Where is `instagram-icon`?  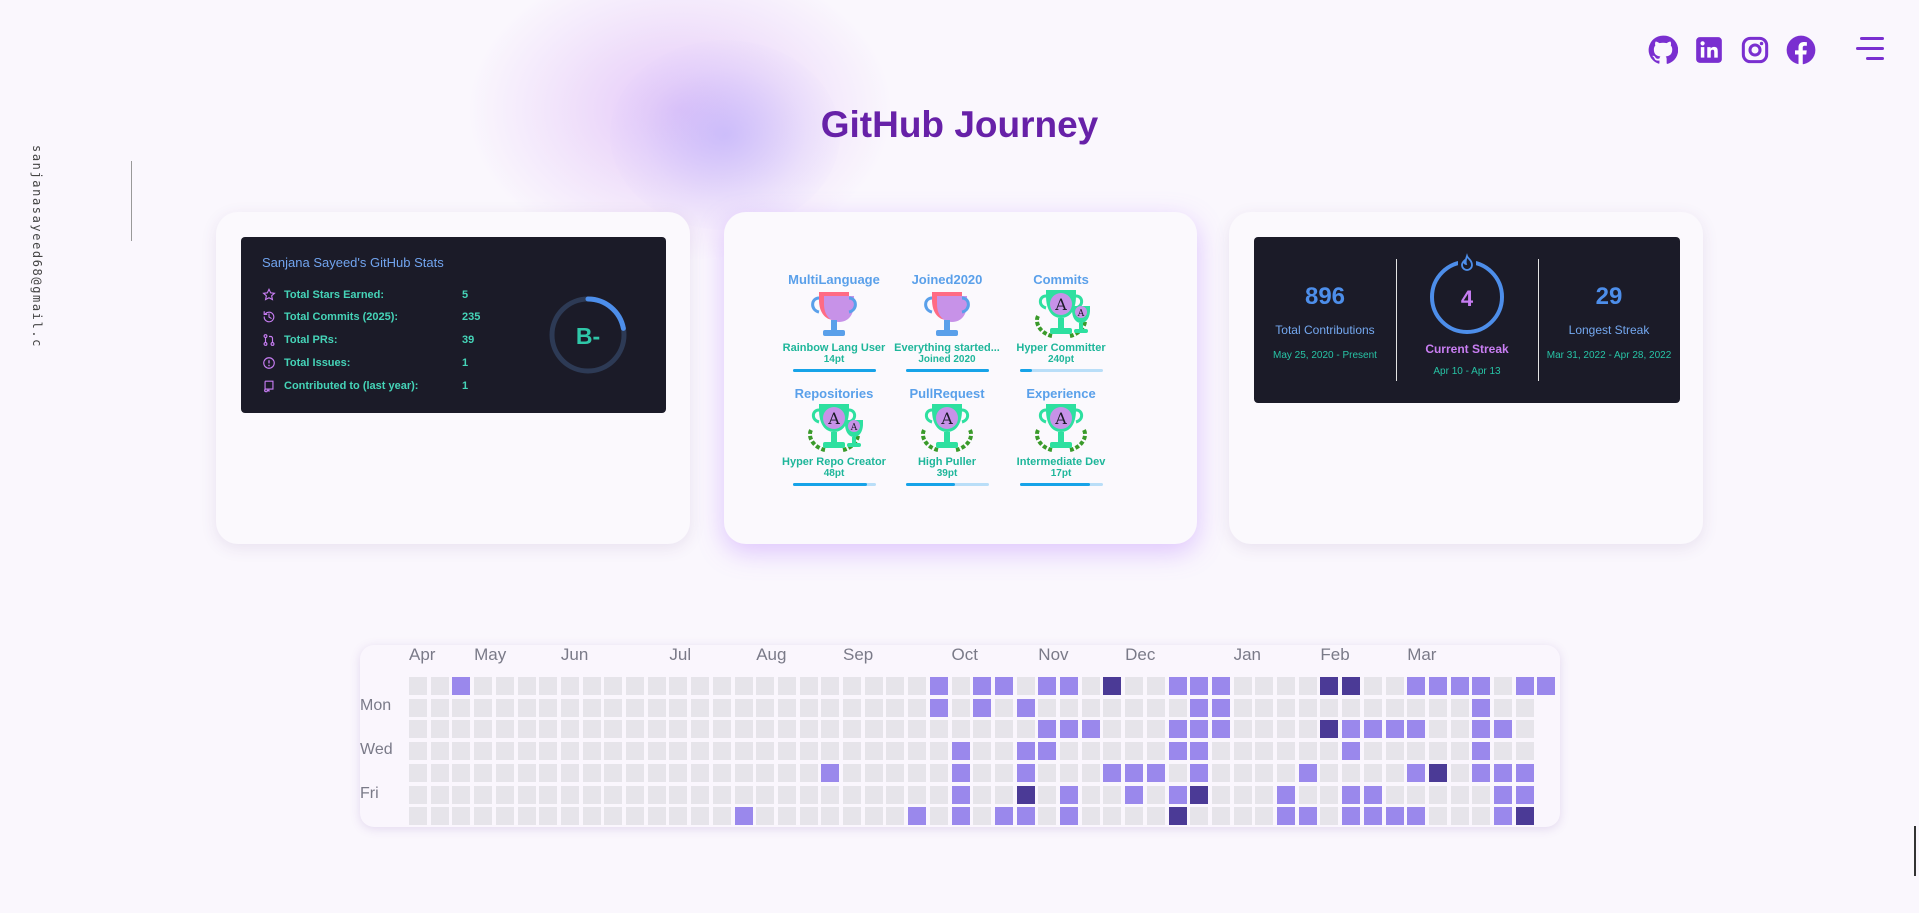 instagram-icon is located at coordinates (1755, 50).